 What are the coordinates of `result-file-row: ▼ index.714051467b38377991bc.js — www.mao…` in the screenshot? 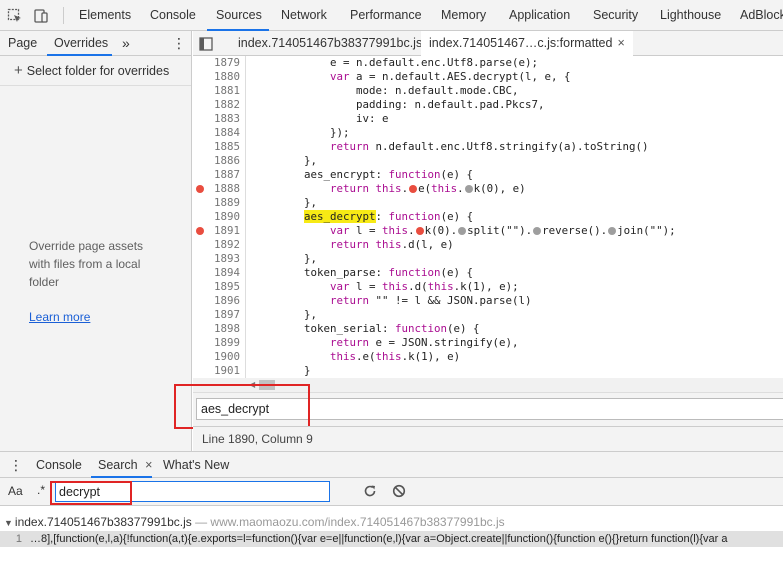 It's located at (254, 522).